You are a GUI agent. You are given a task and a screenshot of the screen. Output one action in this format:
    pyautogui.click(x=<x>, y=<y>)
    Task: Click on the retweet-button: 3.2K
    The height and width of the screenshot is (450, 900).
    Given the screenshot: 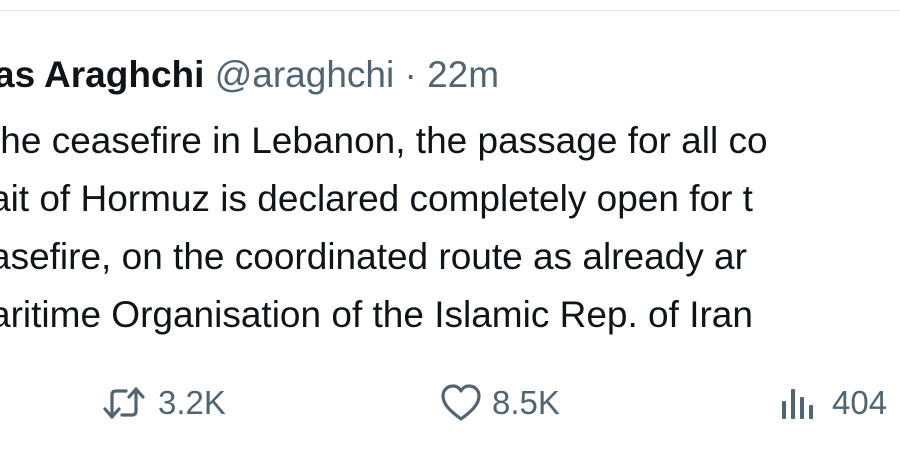 What is the action you would take?
    pyautogui.click(x=163, y=403)
    